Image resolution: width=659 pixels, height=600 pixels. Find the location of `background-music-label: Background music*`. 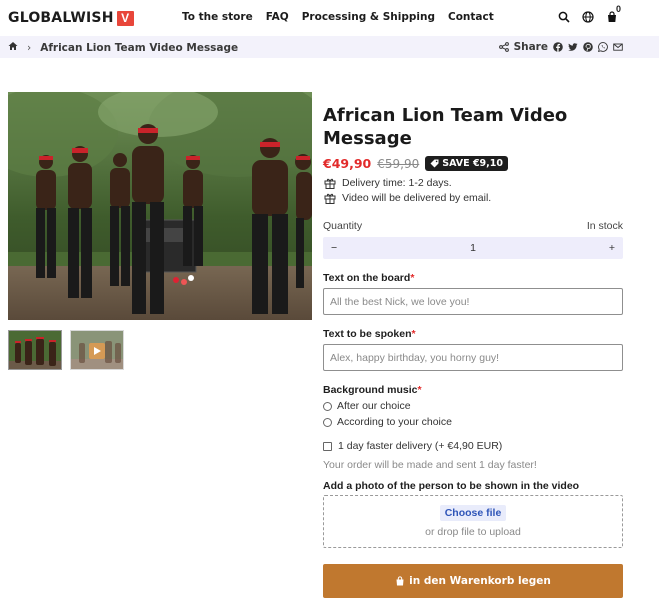

background-music-label: Background music* is located at coordinates (473, 390).